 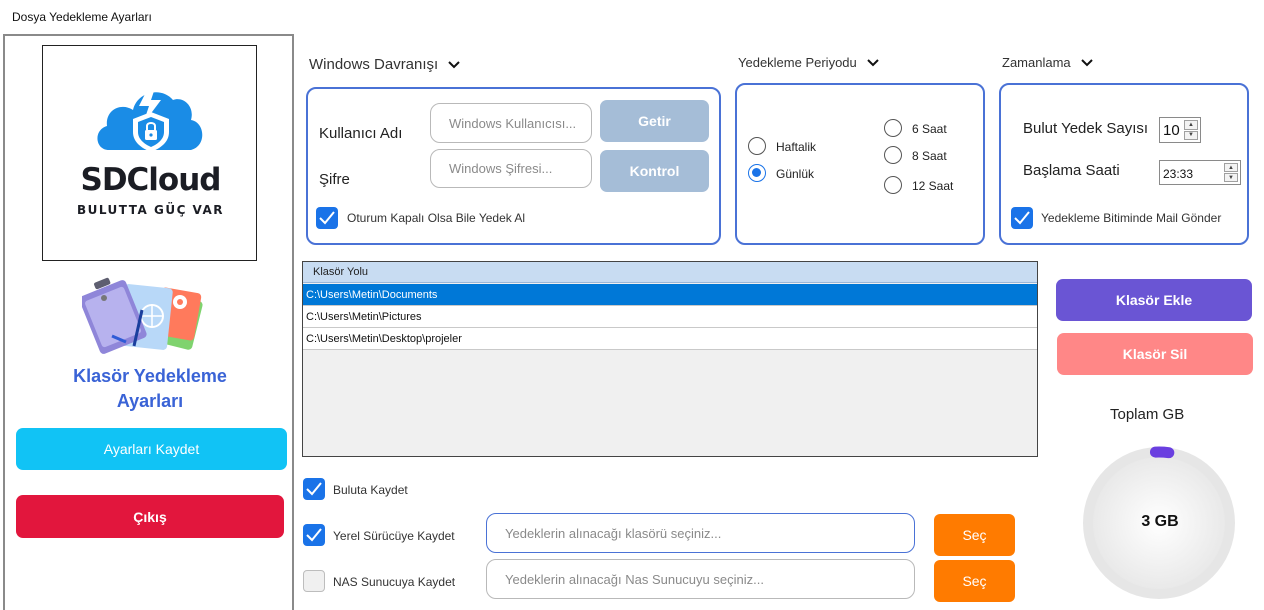 I want to click on window-title: Dosya Yedekleme Ayarları, so click(x=82, y=17).